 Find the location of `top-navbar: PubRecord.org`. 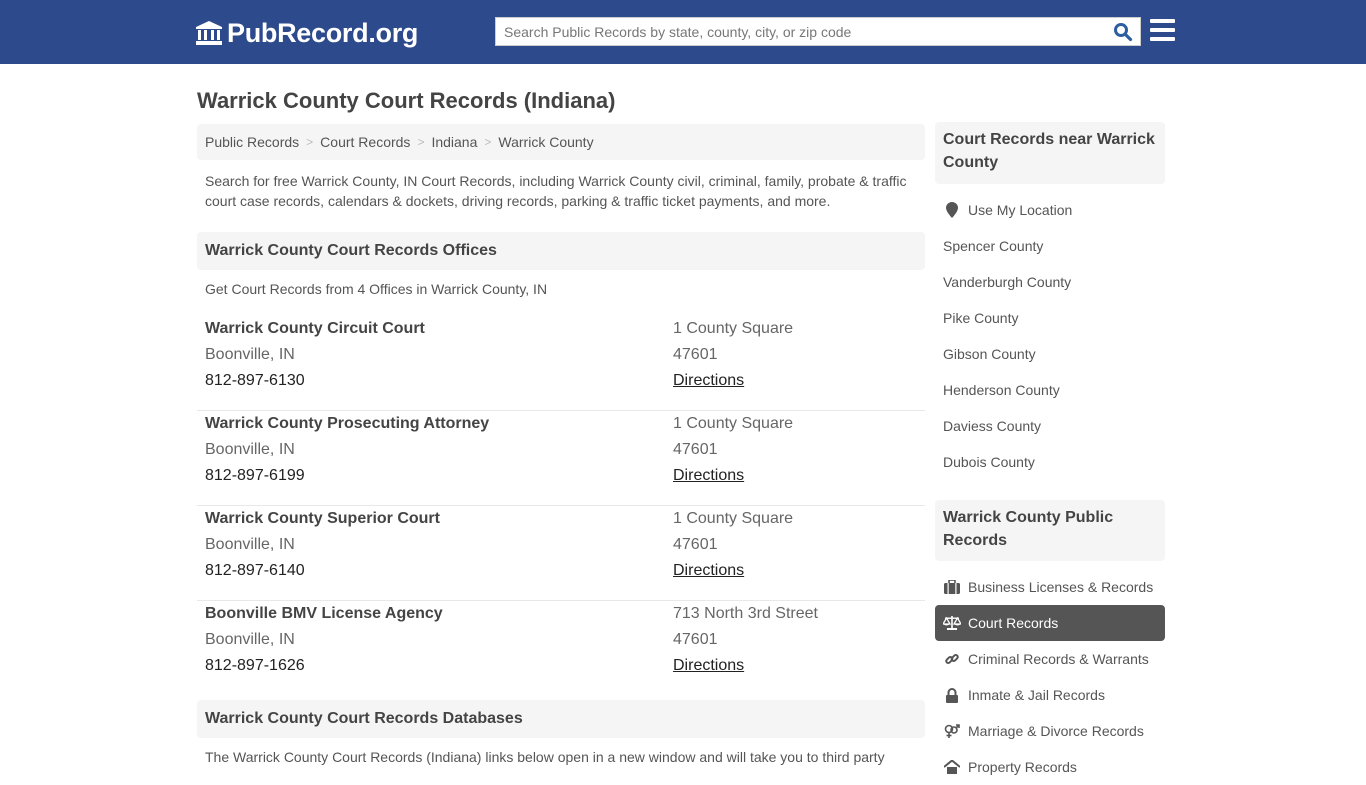

top-navbar: PubRecord.org is located at coordinates (683, 32).